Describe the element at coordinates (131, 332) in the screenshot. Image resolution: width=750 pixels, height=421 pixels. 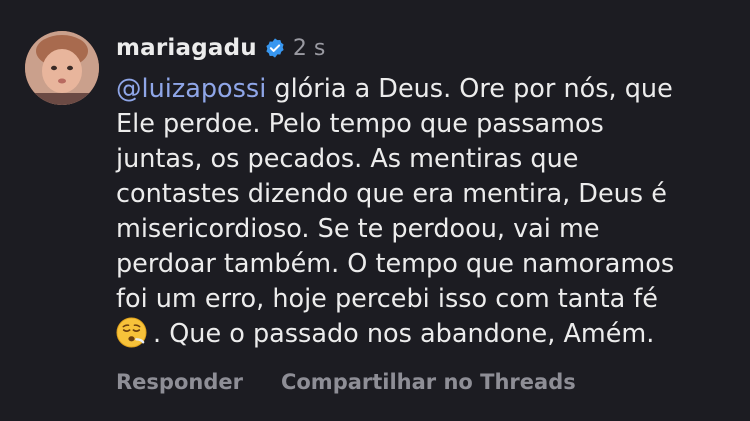
I see `relieved-sigh-face-emoji-icon` at that location.